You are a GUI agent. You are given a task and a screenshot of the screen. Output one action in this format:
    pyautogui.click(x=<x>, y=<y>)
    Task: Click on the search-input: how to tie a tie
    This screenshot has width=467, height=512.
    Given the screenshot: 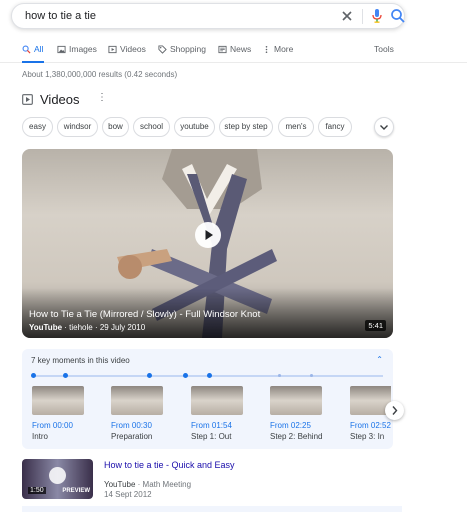 What is the action you would take?
    pyautogui.click(x=60, y=16)
    